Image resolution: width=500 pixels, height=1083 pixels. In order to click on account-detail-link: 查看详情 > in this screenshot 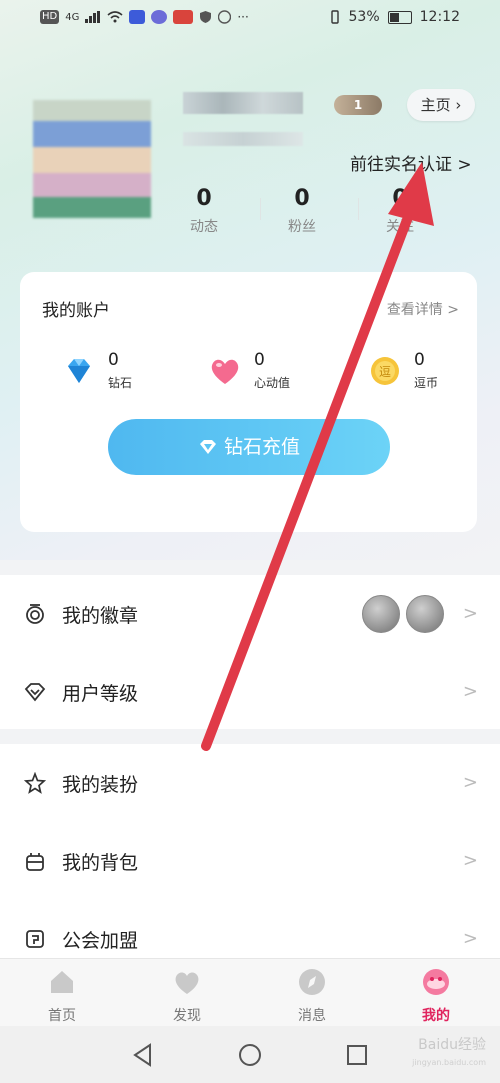, I will do `click(423, 309)`.